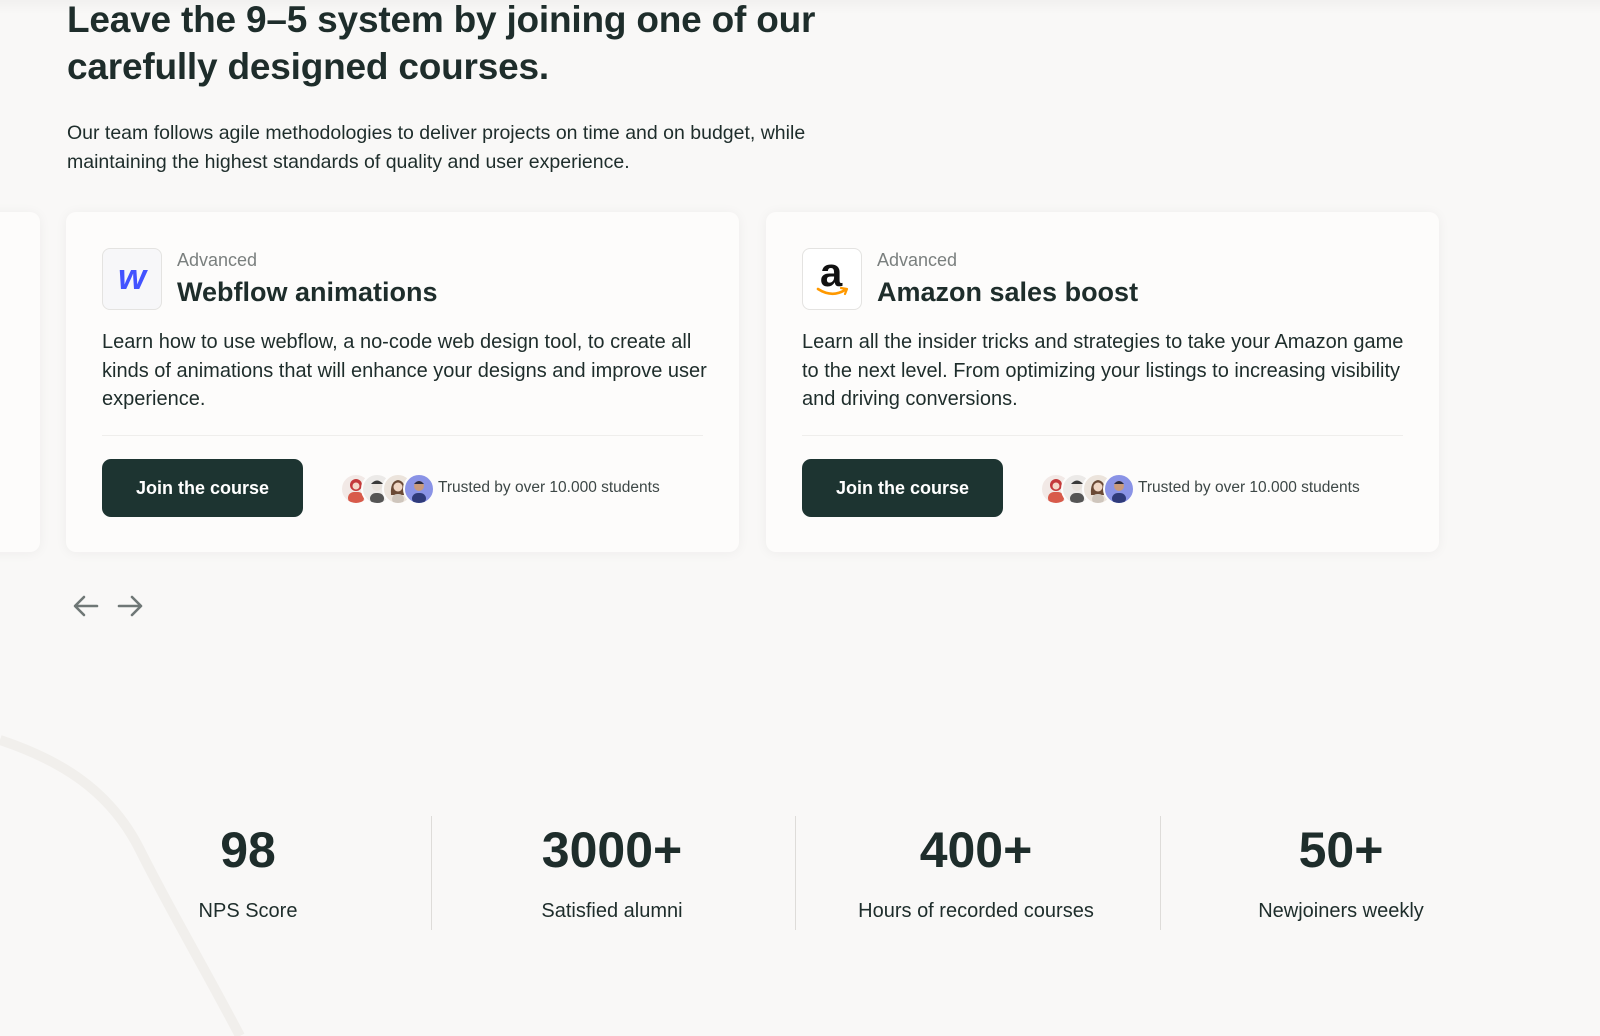 The image size is (1600, 1036). Describe the element at coordinates (20, 382) in the screenshot. I see `previous-course-card` at that location.